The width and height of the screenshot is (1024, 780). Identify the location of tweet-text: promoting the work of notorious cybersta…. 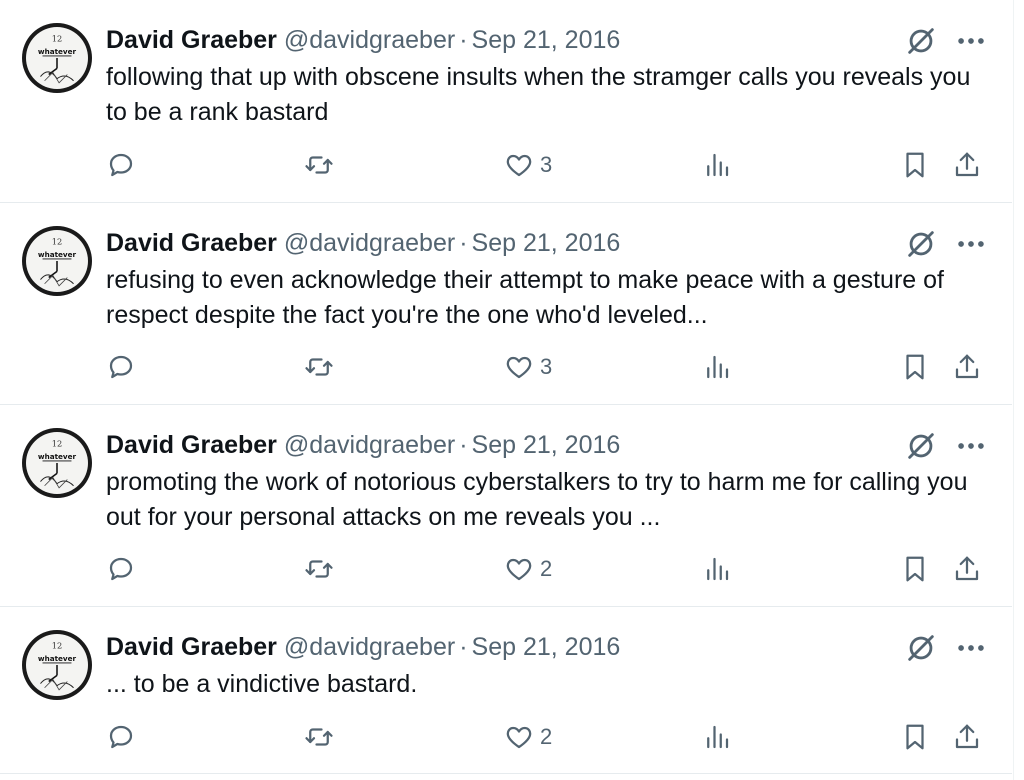
(537, 499).